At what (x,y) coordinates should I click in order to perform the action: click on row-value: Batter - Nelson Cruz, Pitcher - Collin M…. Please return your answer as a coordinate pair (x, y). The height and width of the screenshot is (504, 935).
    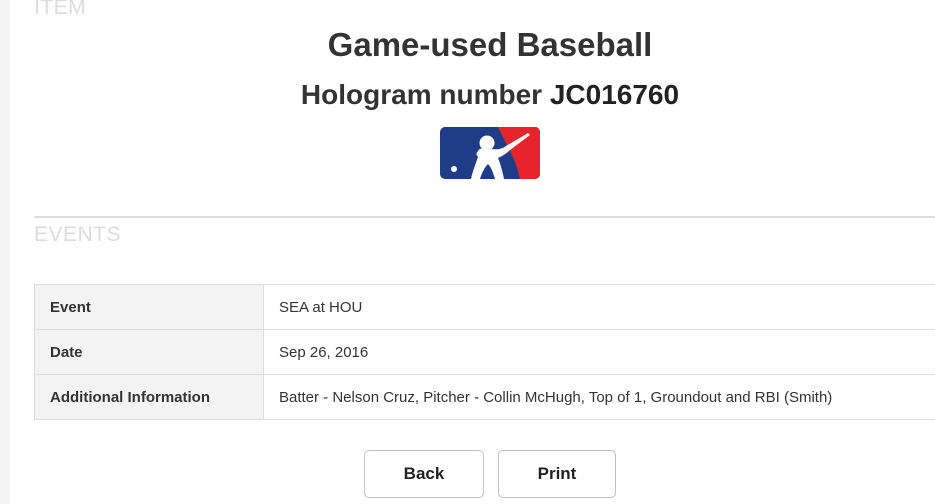
    Looking at the image, I should click on (599, 397).